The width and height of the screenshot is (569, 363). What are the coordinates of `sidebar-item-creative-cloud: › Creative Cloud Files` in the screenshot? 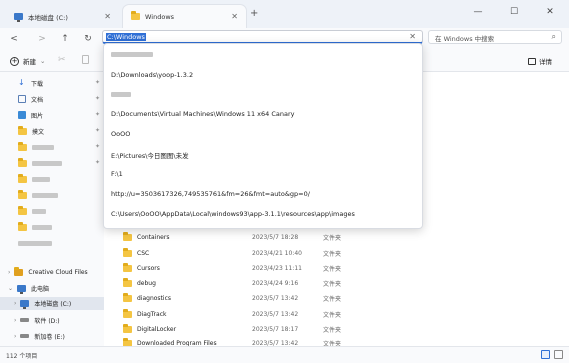 It's located at (52, 272).